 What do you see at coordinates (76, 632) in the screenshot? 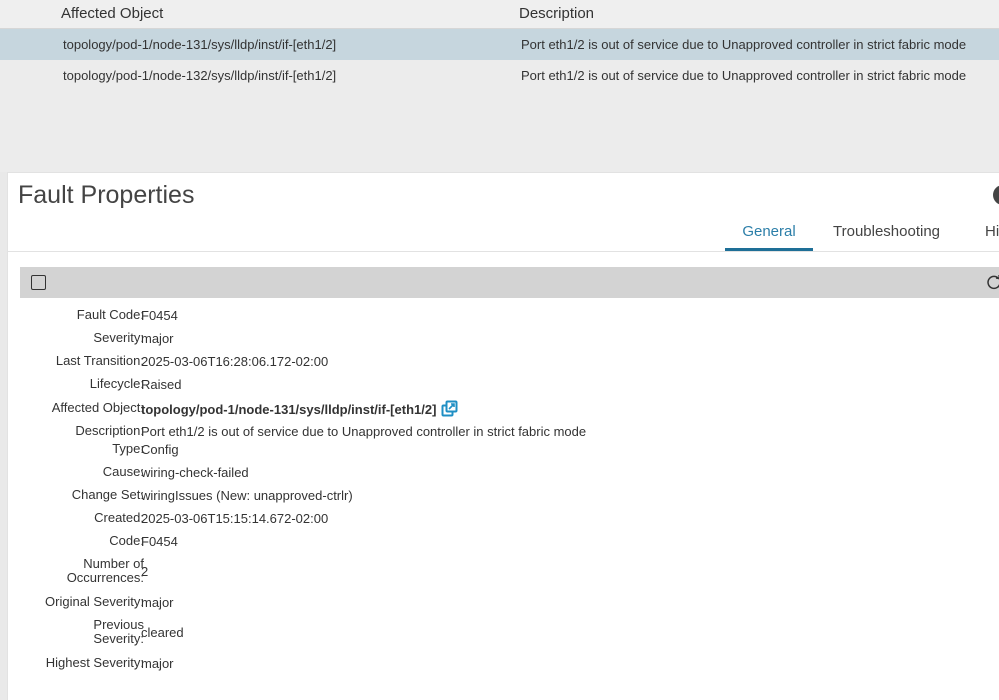
I see `prop-label: Previous Severity:` at bounding box center [76, 632].